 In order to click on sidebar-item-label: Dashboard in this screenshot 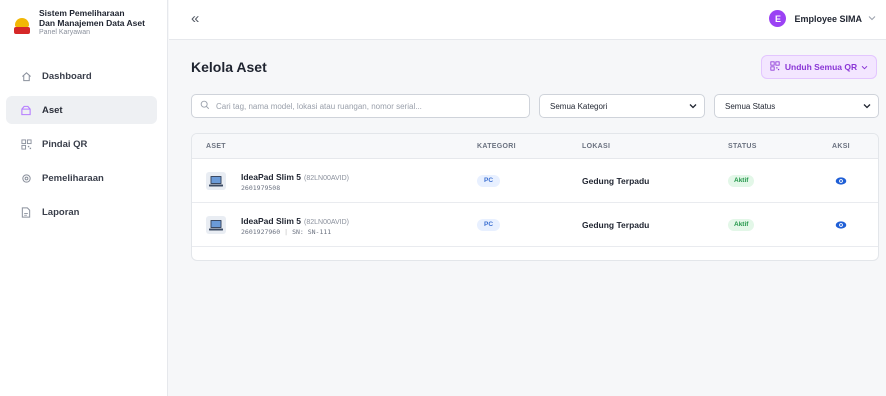, I will do `click(67, 76)`.